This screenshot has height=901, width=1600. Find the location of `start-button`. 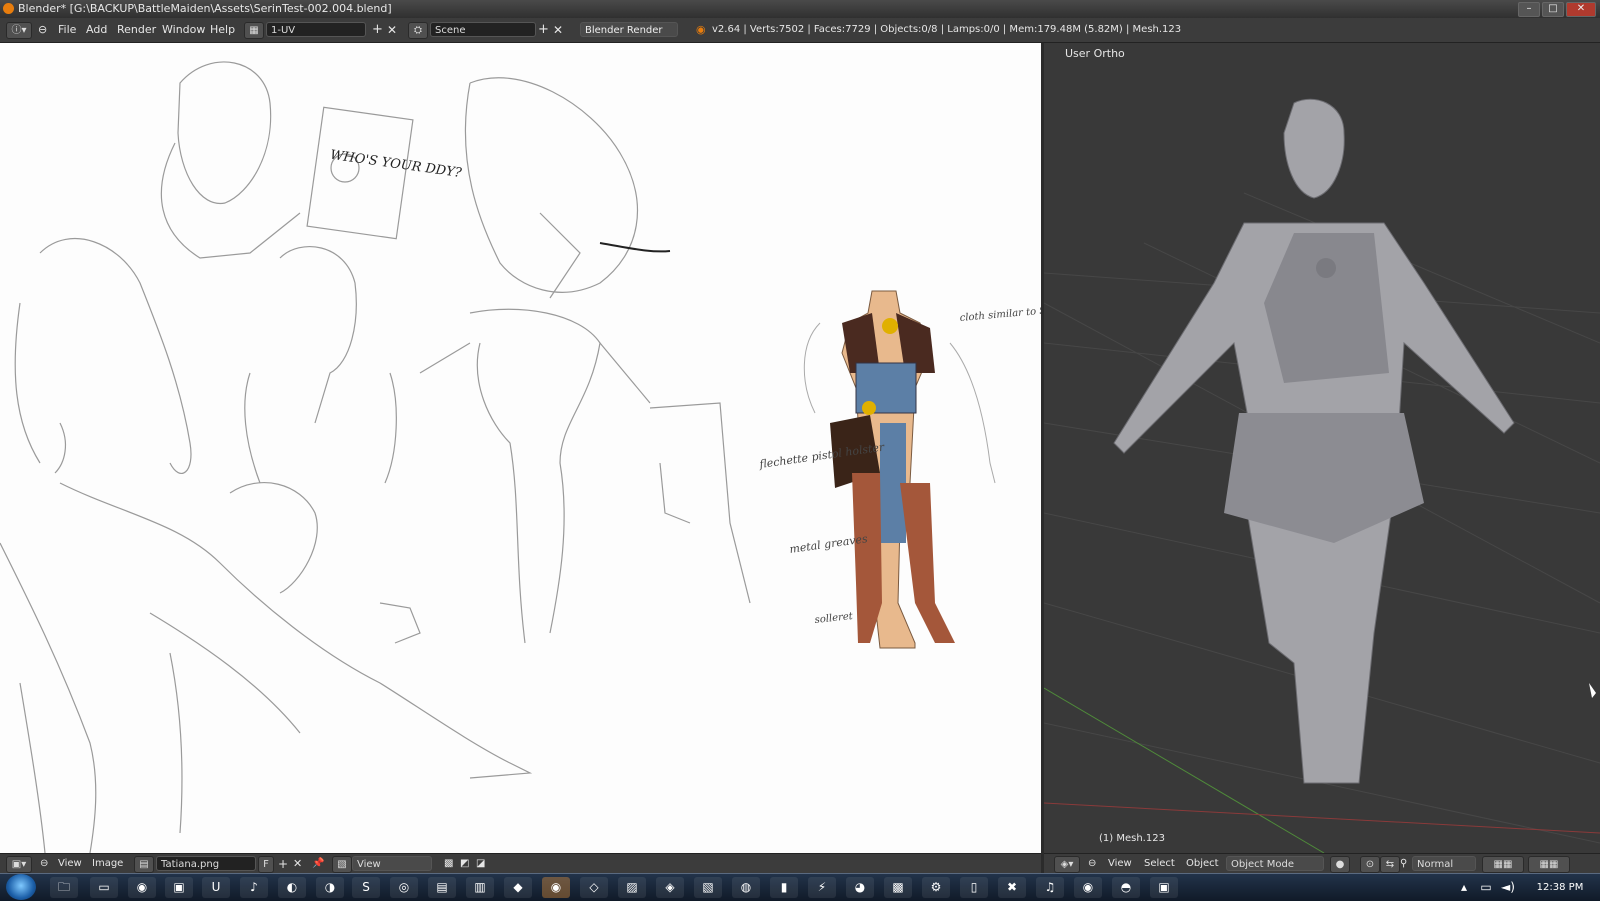

start-button is located at coordinates (21, 887).